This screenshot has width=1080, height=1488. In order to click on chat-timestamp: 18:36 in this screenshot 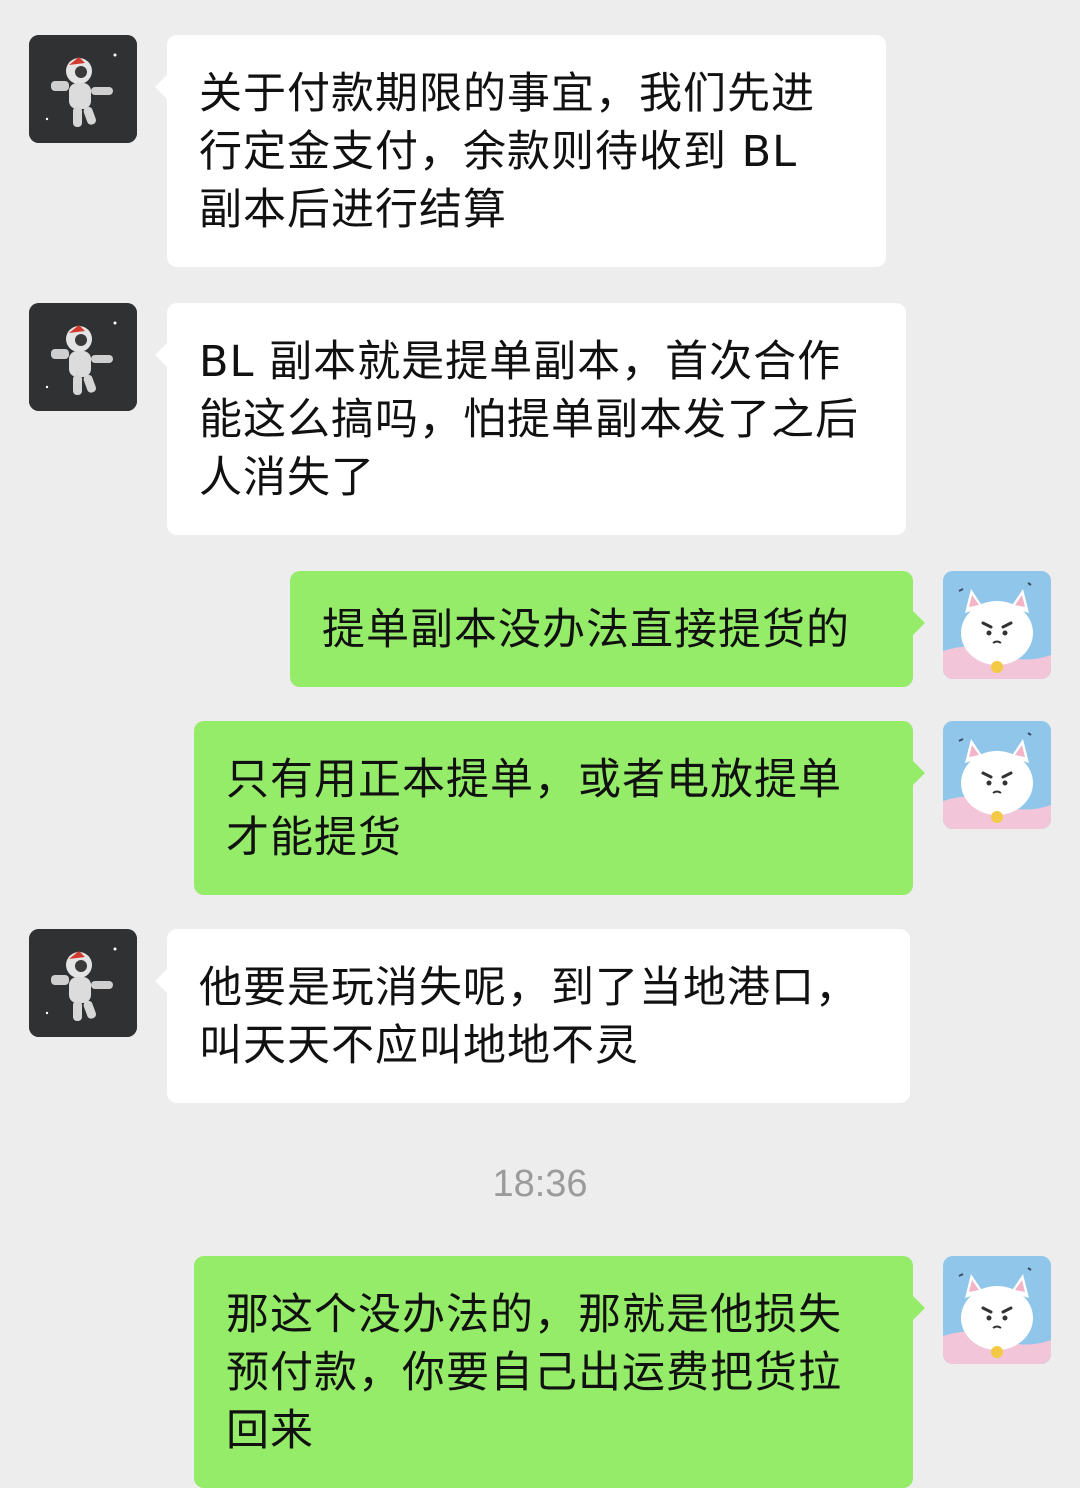, I will do `click(540, 1184)`.